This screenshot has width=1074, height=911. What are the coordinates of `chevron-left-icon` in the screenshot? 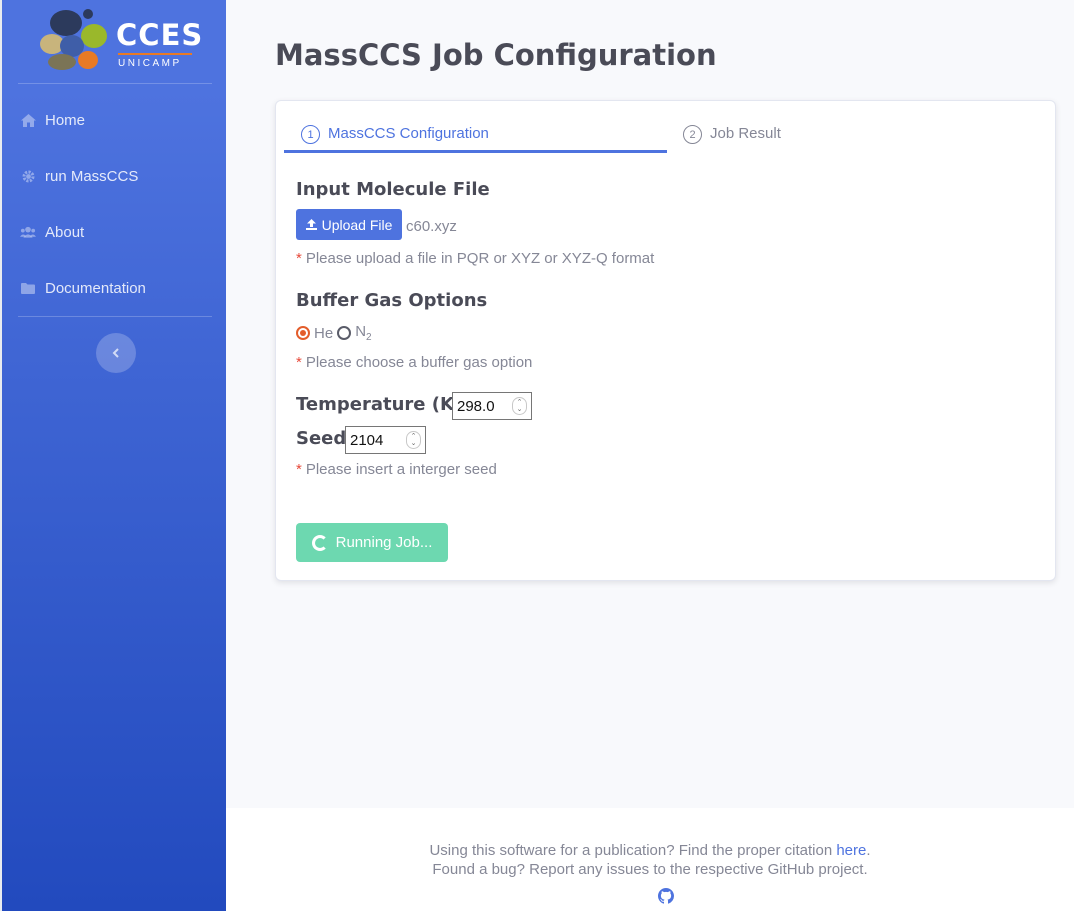 It's located at (115, 353).